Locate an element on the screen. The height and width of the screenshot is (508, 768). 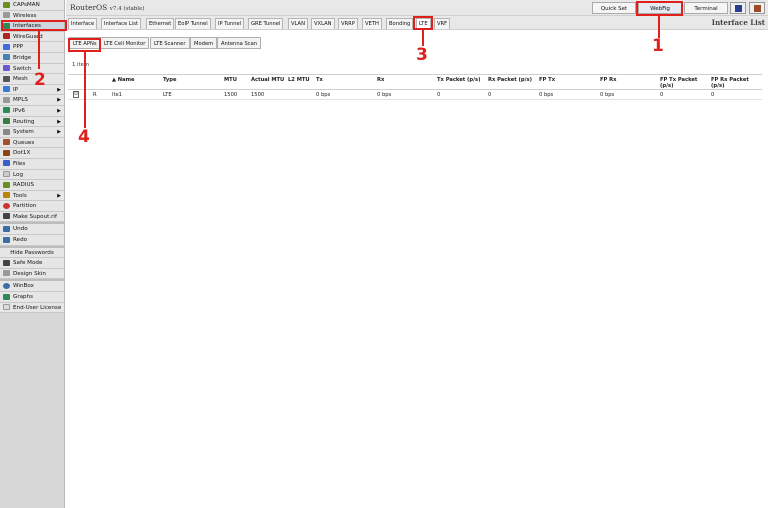
annotation-number-1: 1 is located at coordinates (658, 46).